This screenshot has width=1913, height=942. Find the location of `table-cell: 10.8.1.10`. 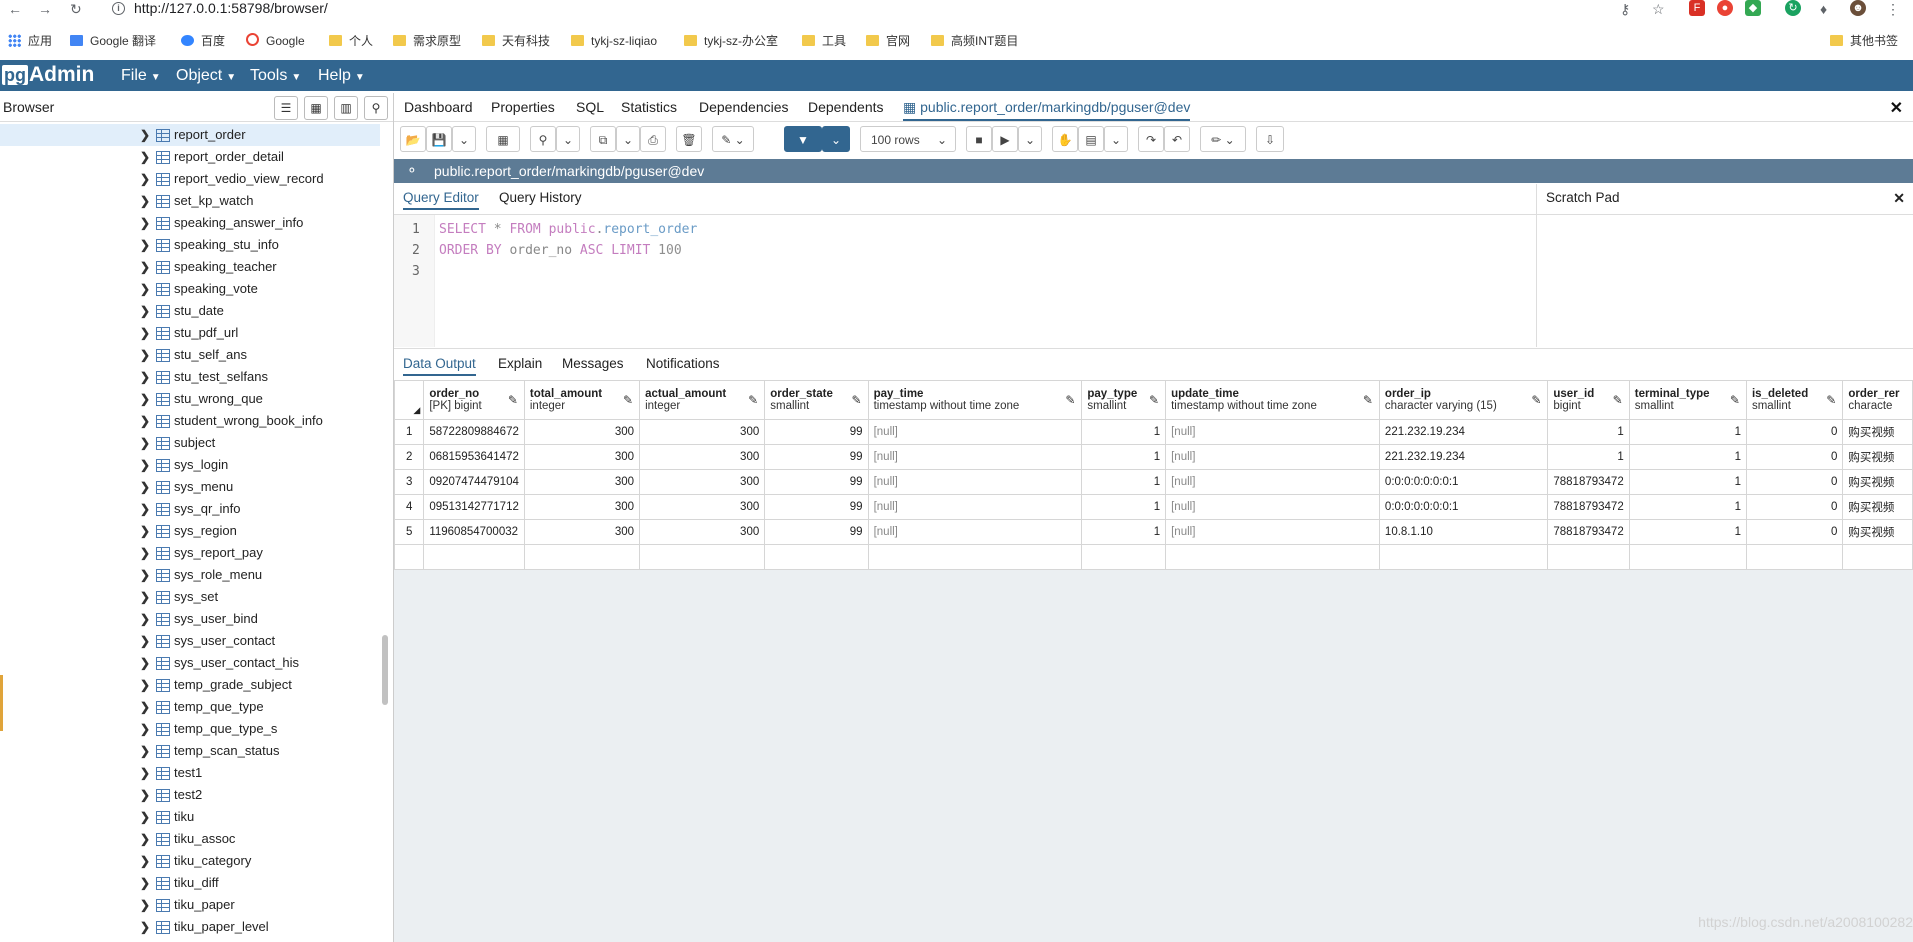

table-cell: 10.8.1.10 is located at coordinates (1463, 532).